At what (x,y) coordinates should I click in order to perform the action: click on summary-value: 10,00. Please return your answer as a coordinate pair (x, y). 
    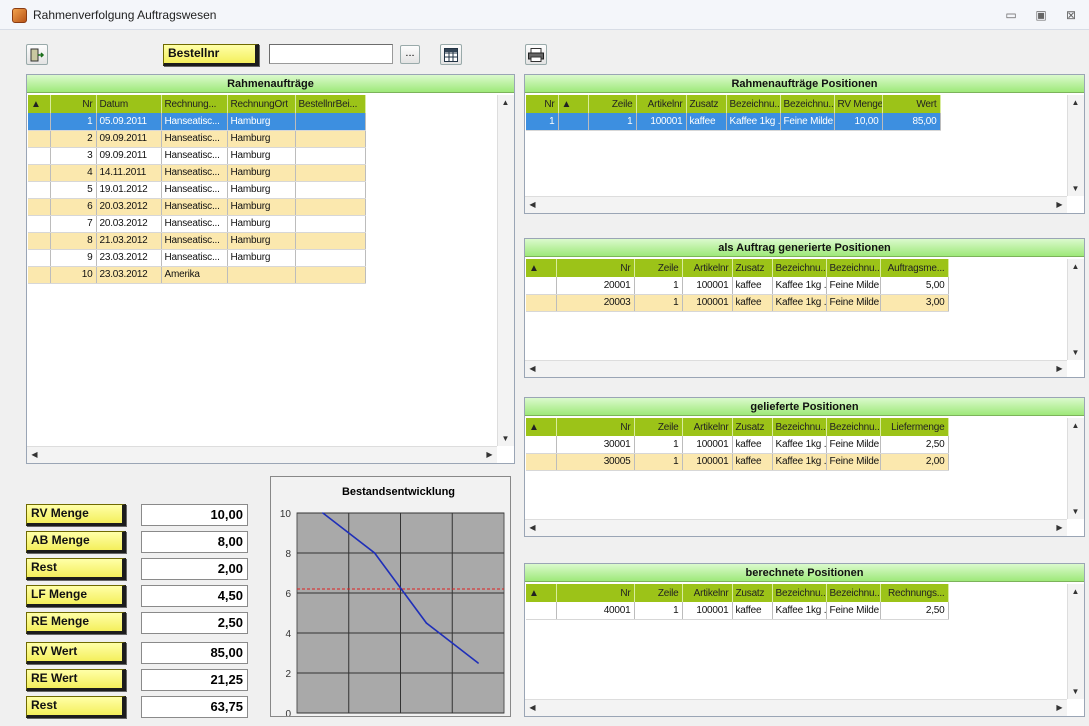
    Looking at the image, I should click on (194, 515).